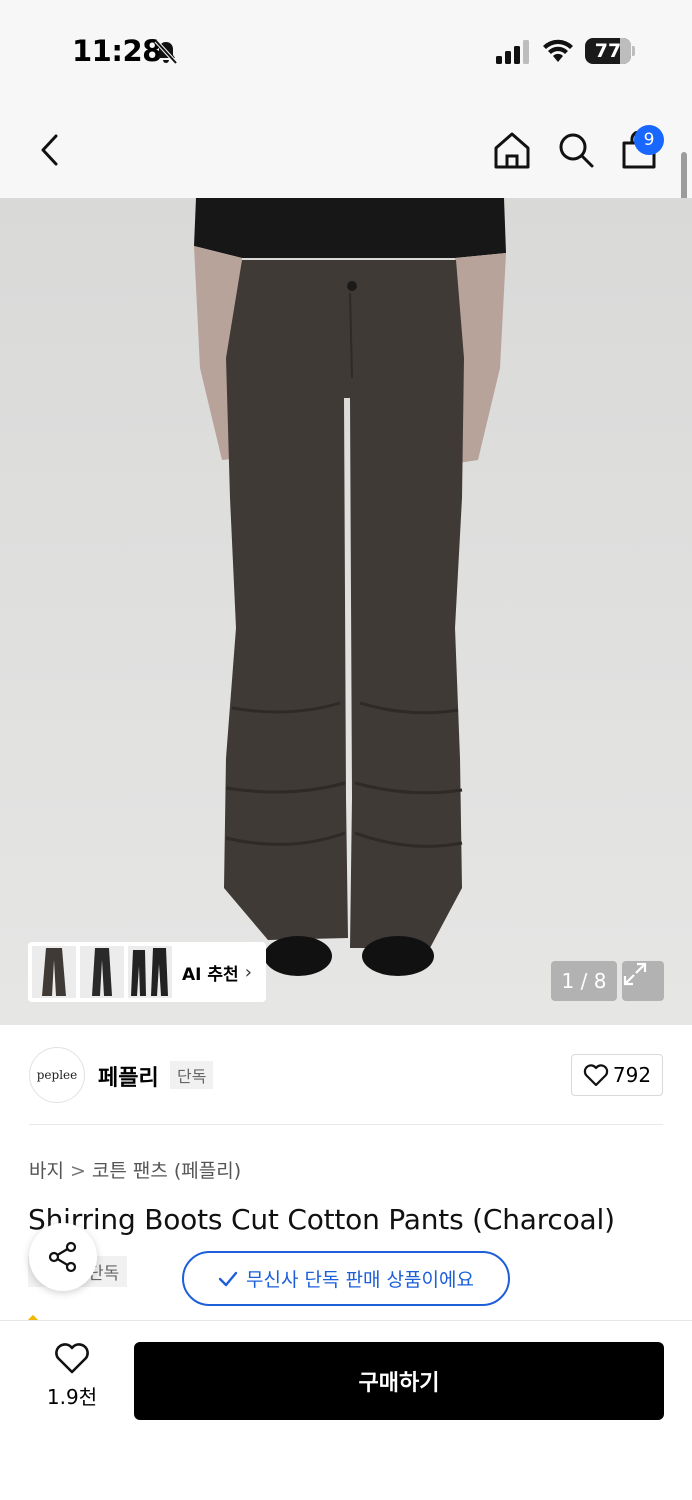  What do you see at coordinates (346, 1124) in the screenshot?
I see `divider` at bounding box center [346, 1124].